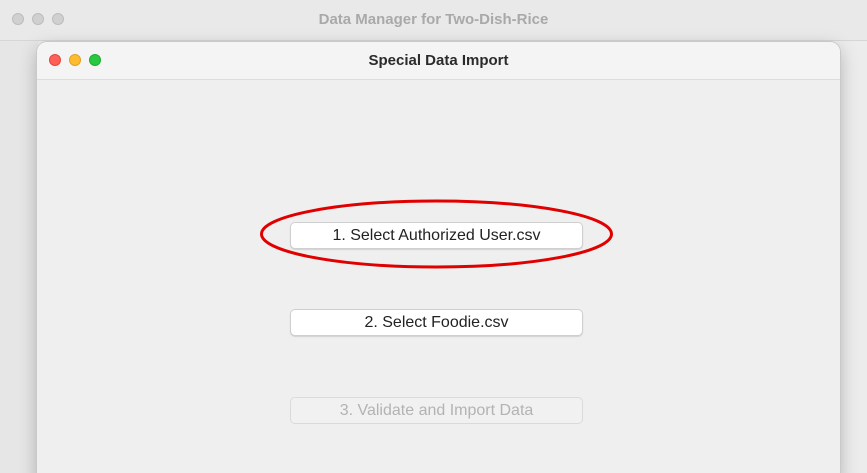 This screenshot has height=473, width=867. What do you see at coordinates (436, 235) in the screenshot?
I see `select-authorized-user-button: 1. Select Authorized User.csv` at bounding box center [436, 235].